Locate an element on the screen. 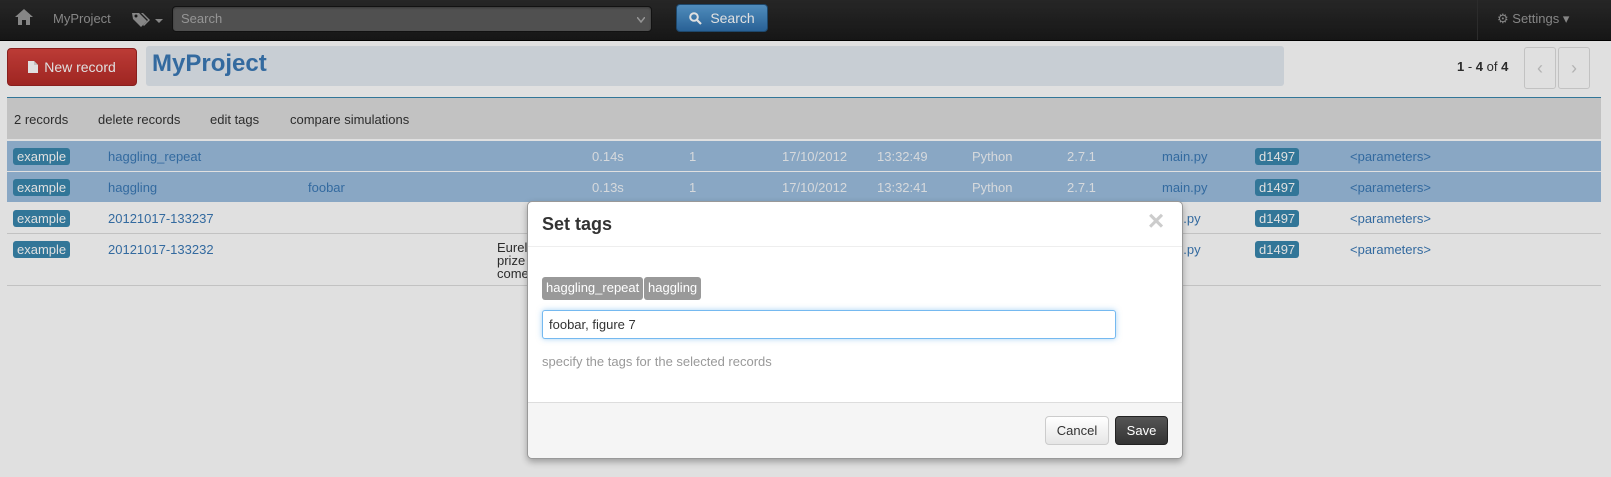 This screenshot has width=1611, height=477. close-icon: × is located at coordinates (1156, 221).